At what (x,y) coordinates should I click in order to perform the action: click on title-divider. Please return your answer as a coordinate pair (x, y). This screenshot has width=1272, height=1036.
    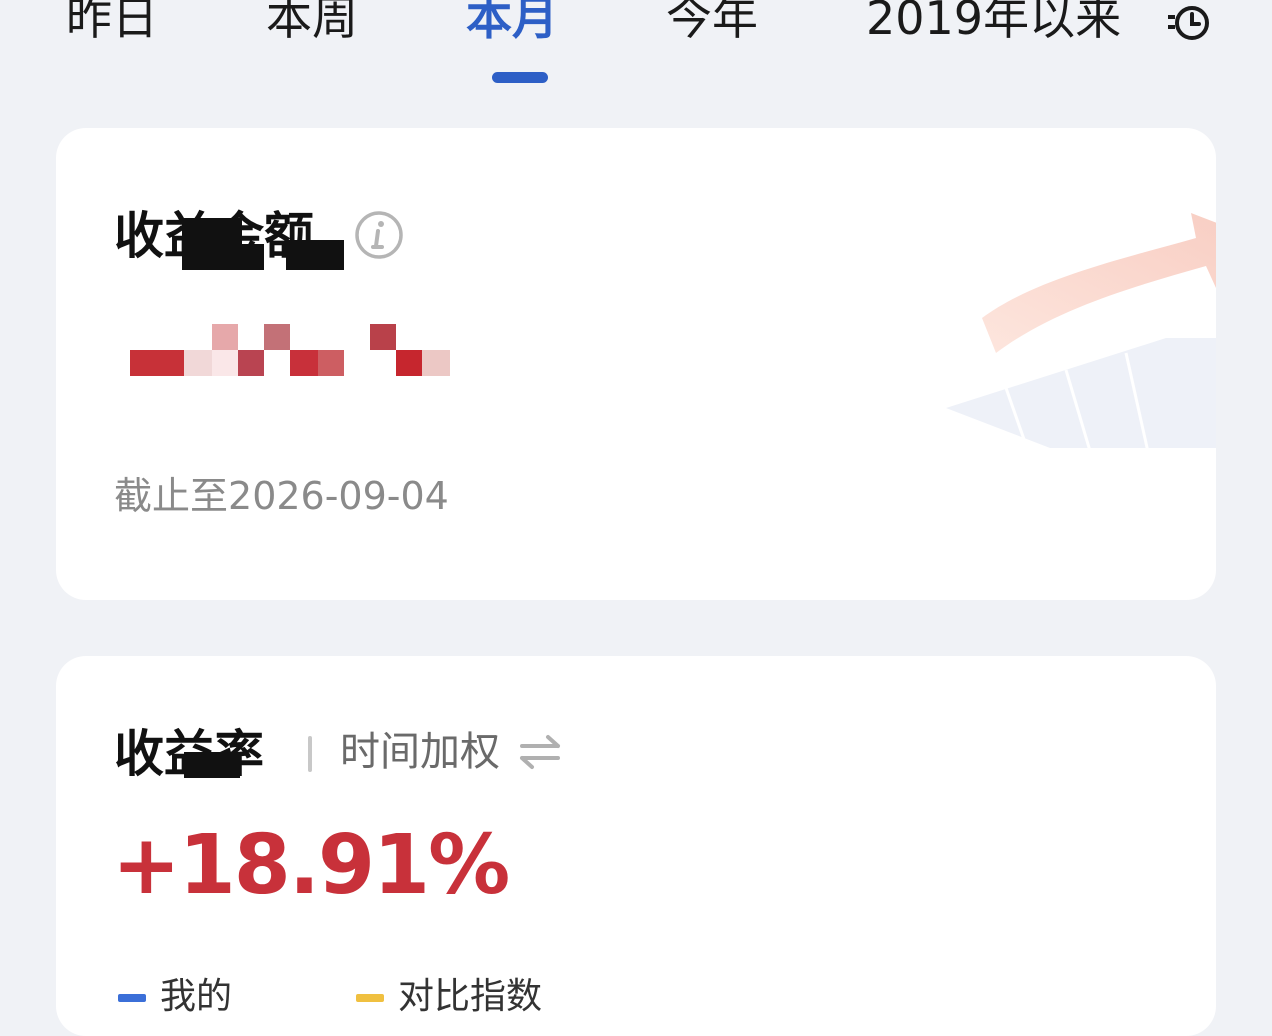
    Looking at the image, I should click on (310, 754).